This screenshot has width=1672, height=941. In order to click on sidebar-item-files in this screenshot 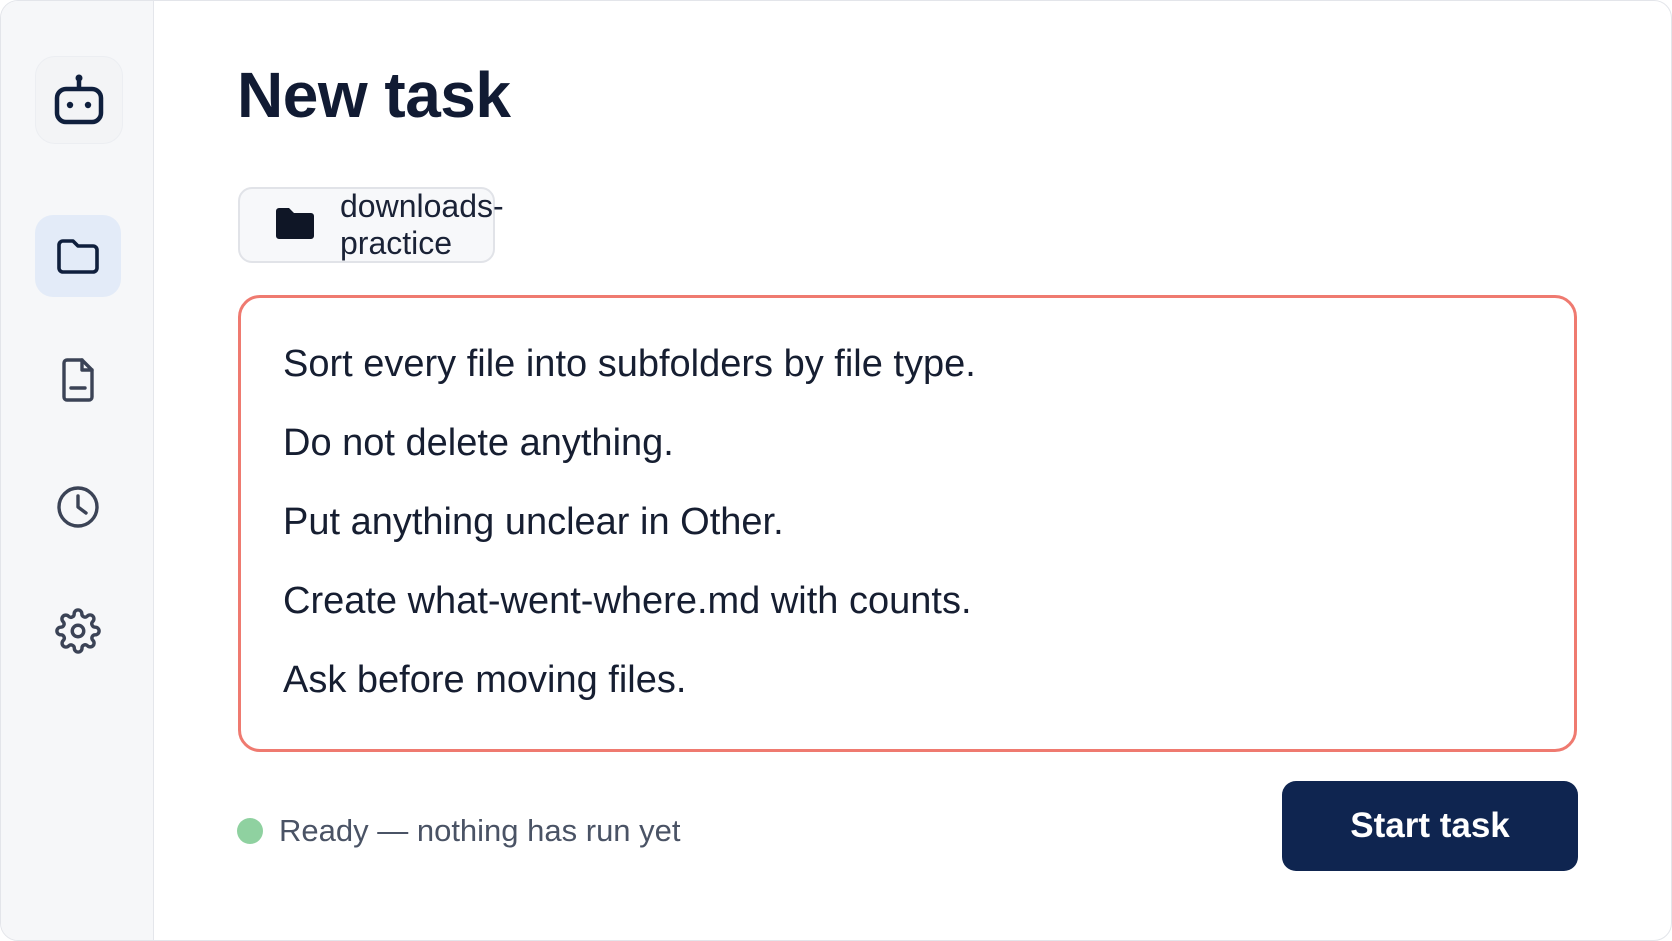, I will do `click(78, 256)`.